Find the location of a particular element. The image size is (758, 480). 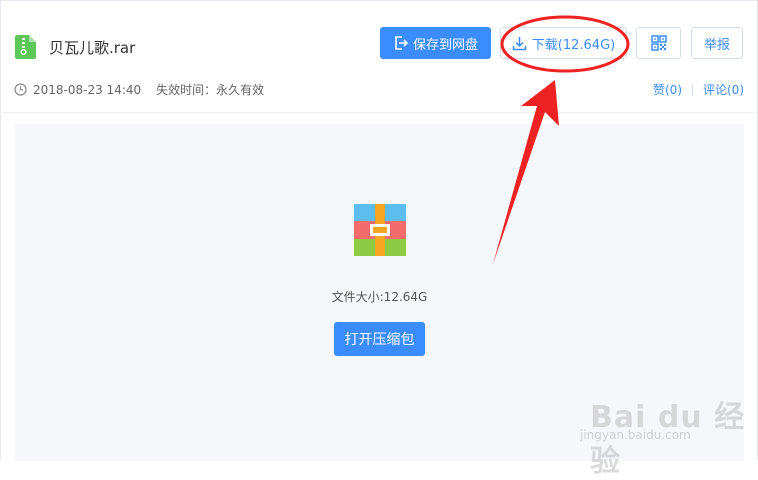

open-archive-button: 打开压缩包 is located at coordinates (379, 339).